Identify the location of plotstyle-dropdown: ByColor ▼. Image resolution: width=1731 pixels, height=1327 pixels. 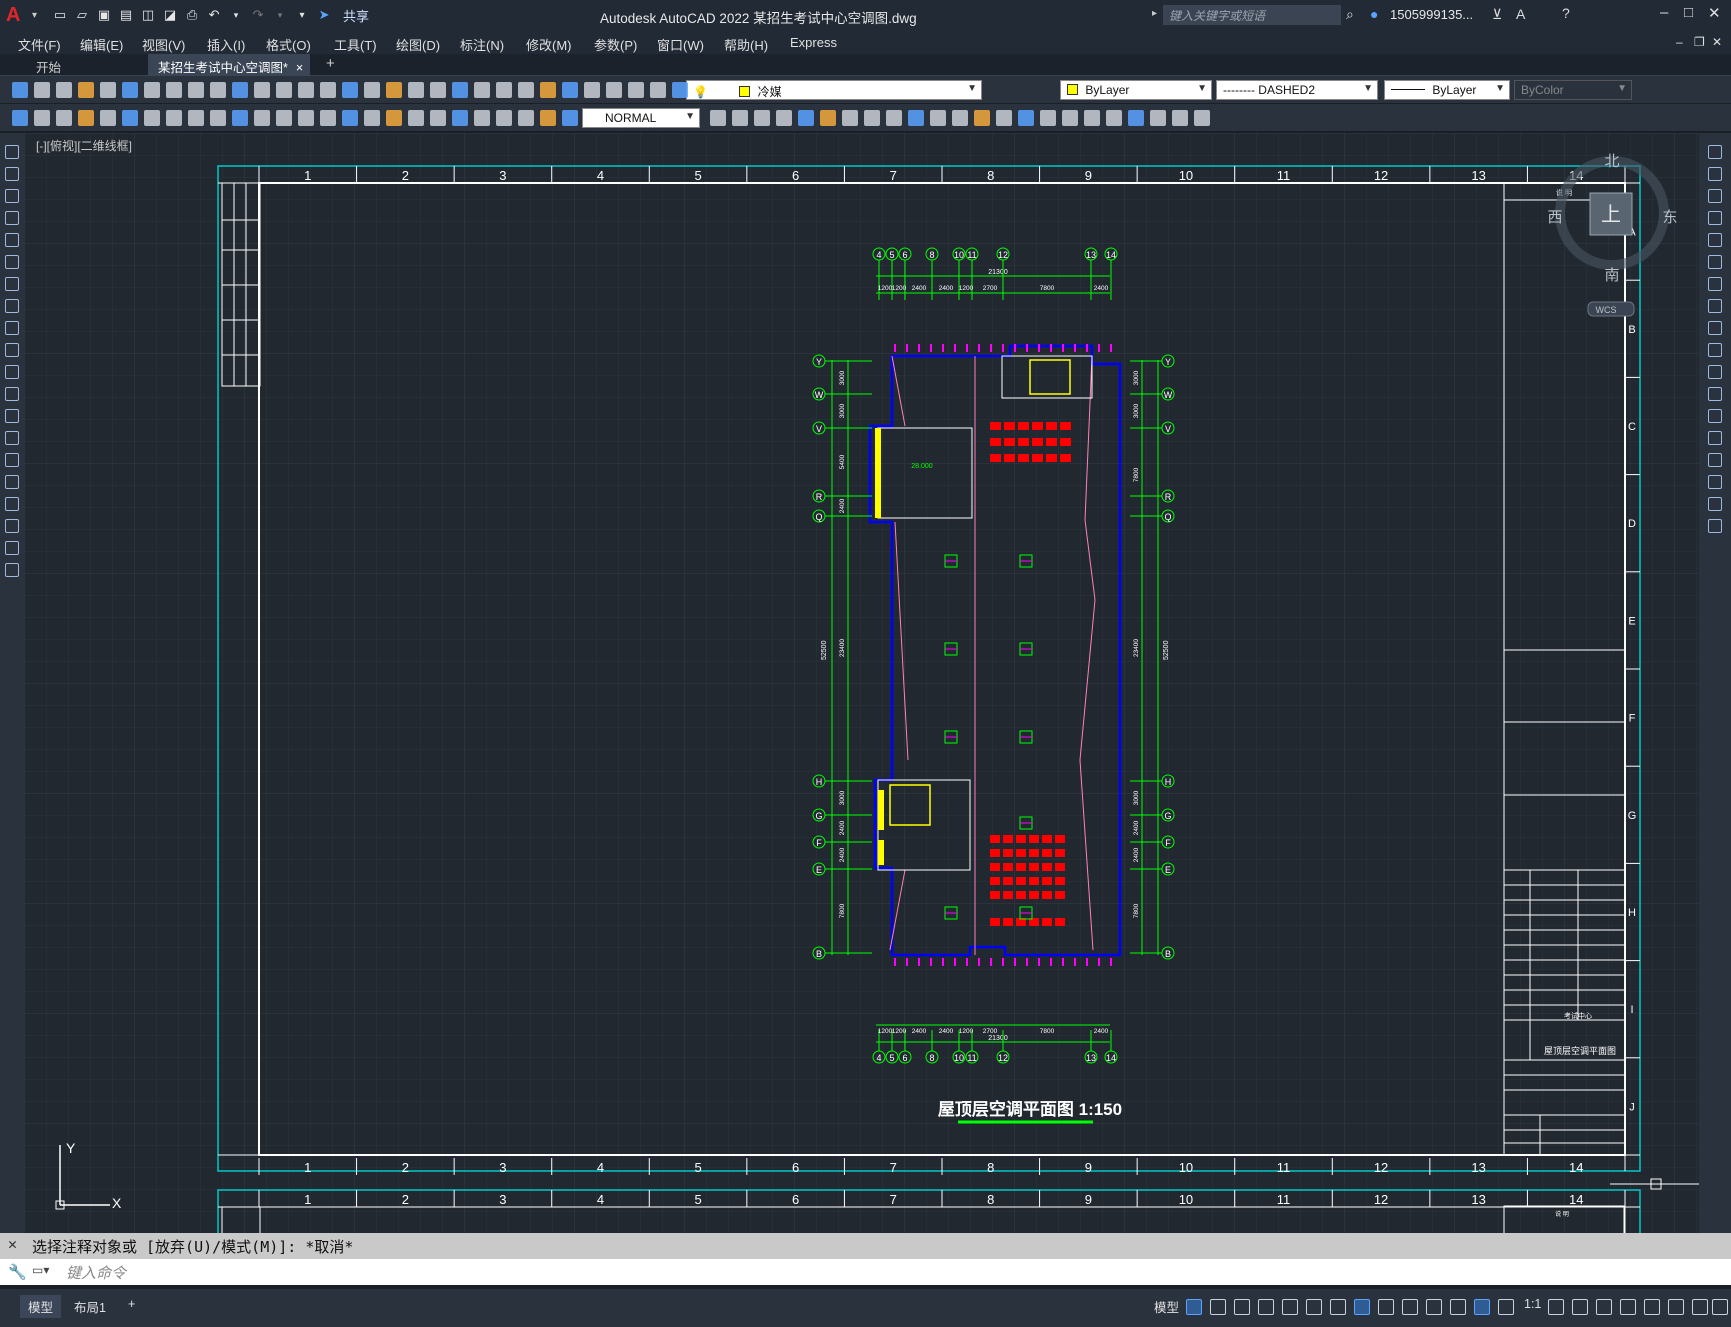
(1573, 90).